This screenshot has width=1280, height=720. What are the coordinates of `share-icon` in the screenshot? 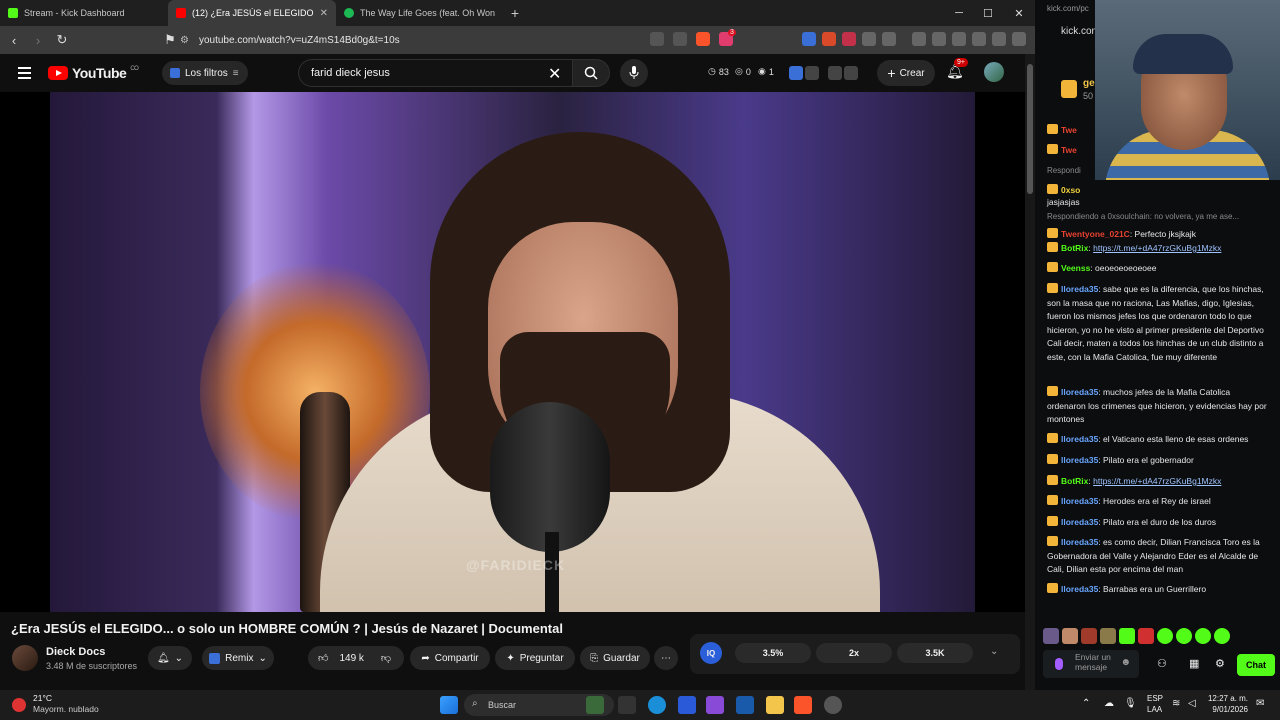 It's located at (680, 39).